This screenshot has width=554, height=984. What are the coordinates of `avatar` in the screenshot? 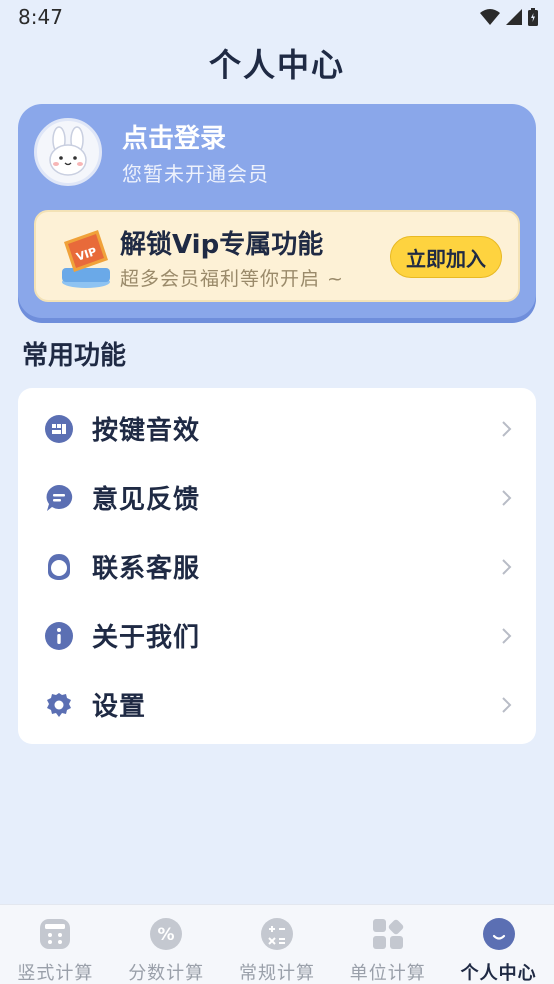 It's located at (68, 152).